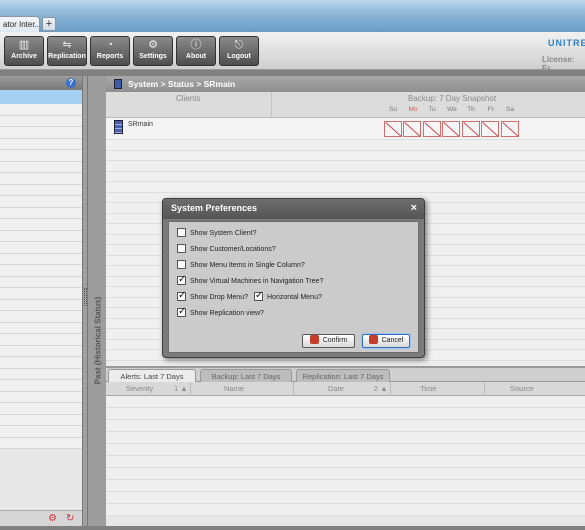 This screenshot has height=530, width=585. What do you see at coordinates (97, 301) in the screenshot?
I see `historical-status-bar: Past (Historical Status)` at bounding box center [97, 301].